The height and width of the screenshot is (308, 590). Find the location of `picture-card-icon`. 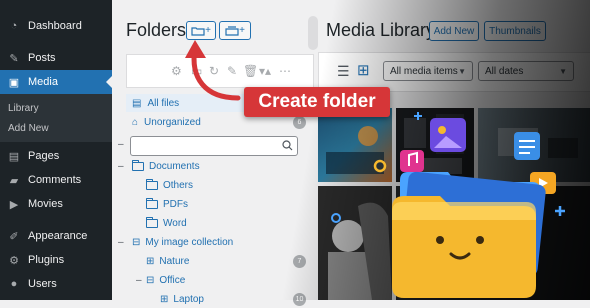

picture-card-icon is located at coordinates (448, 135).